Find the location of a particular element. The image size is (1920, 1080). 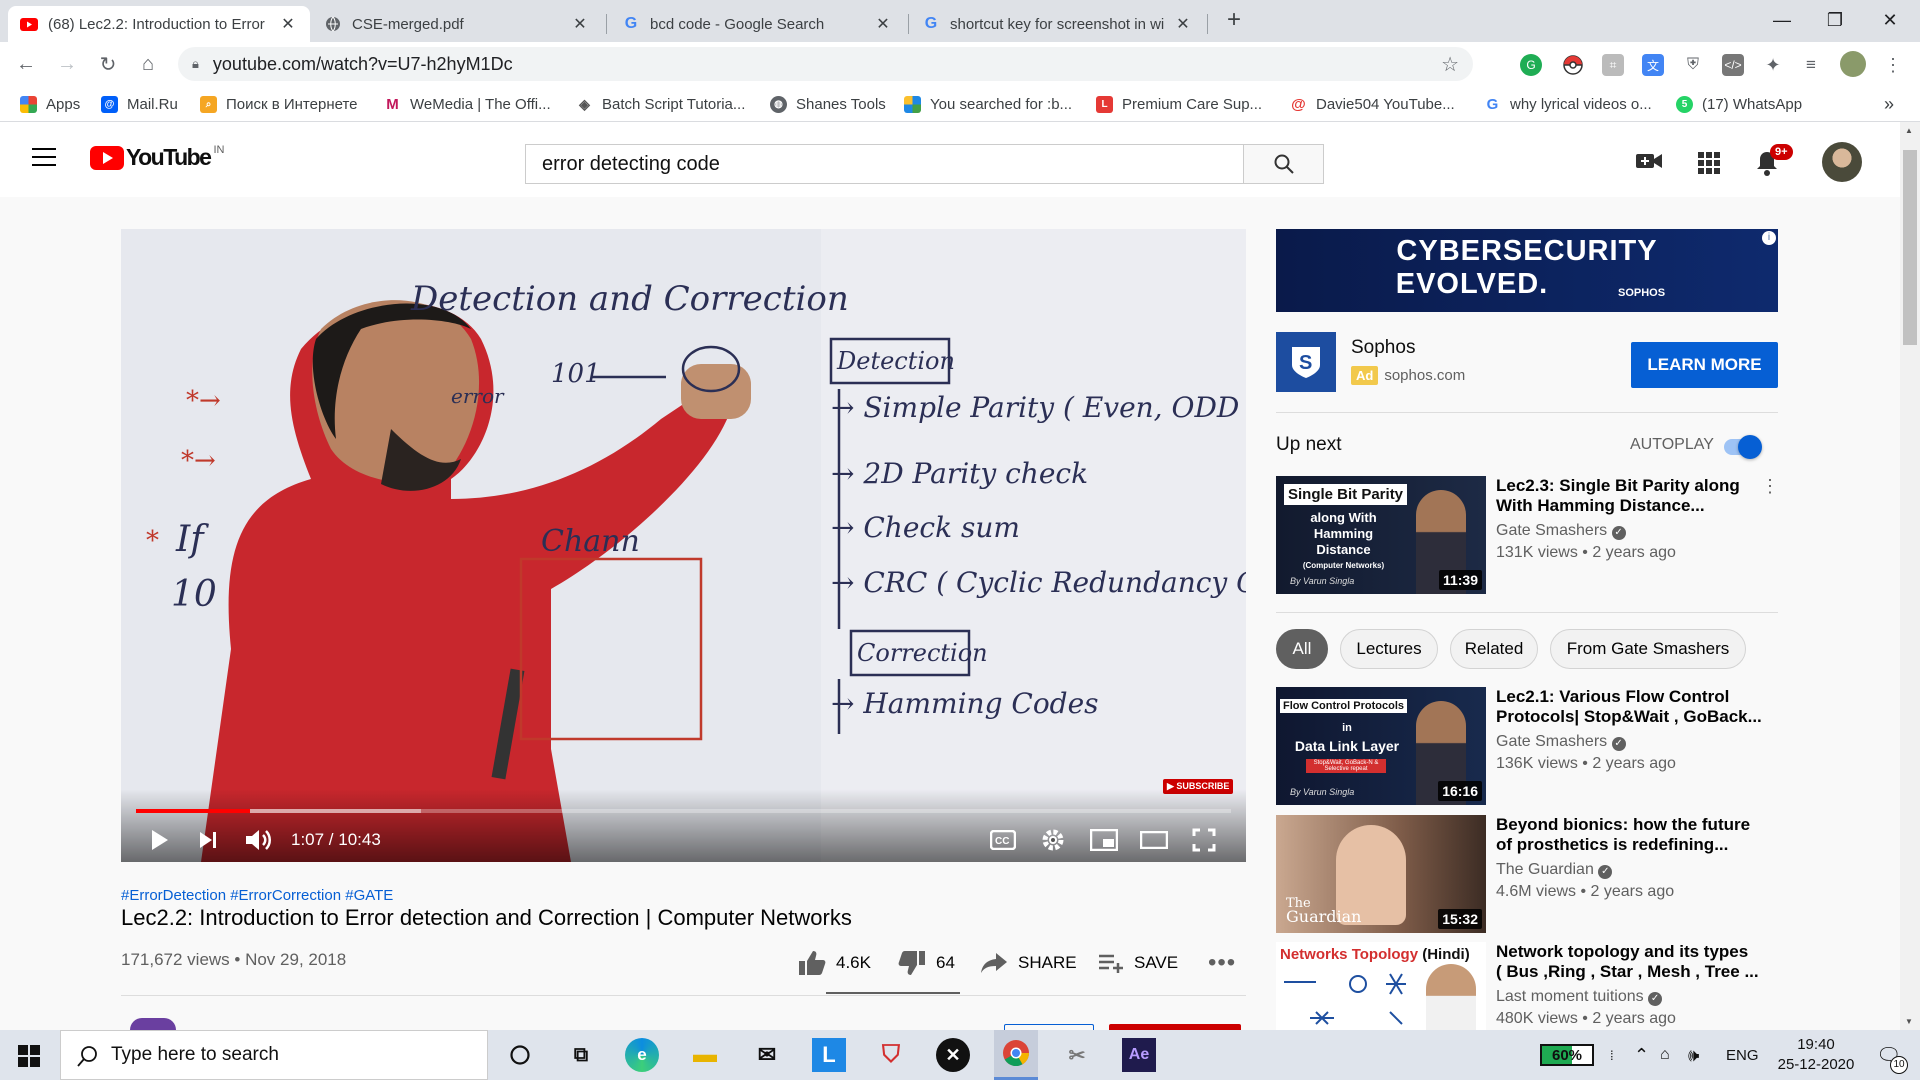

cortana-icon is located at coordinates (520, 1055).